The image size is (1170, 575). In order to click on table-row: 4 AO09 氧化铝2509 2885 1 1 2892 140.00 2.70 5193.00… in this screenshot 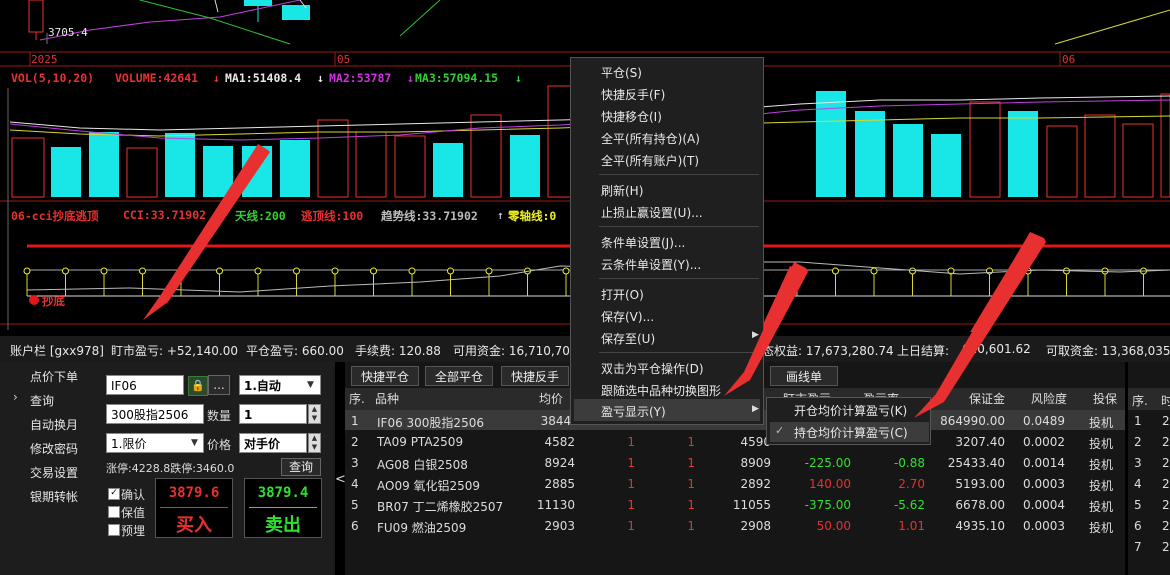, I will do `click(735, 485)`.